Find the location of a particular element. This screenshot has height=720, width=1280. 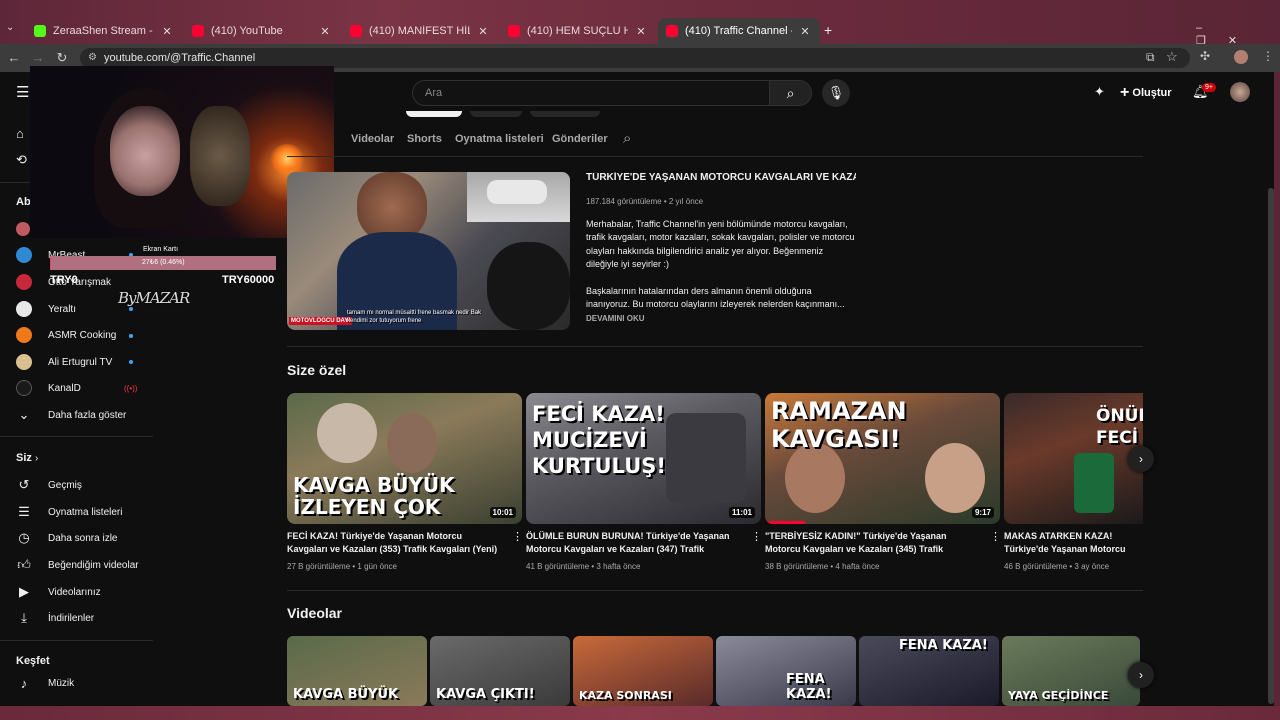

video-meta: 46 B görüntüleme • 3 ay önce is located at coordinates (1057, 566).